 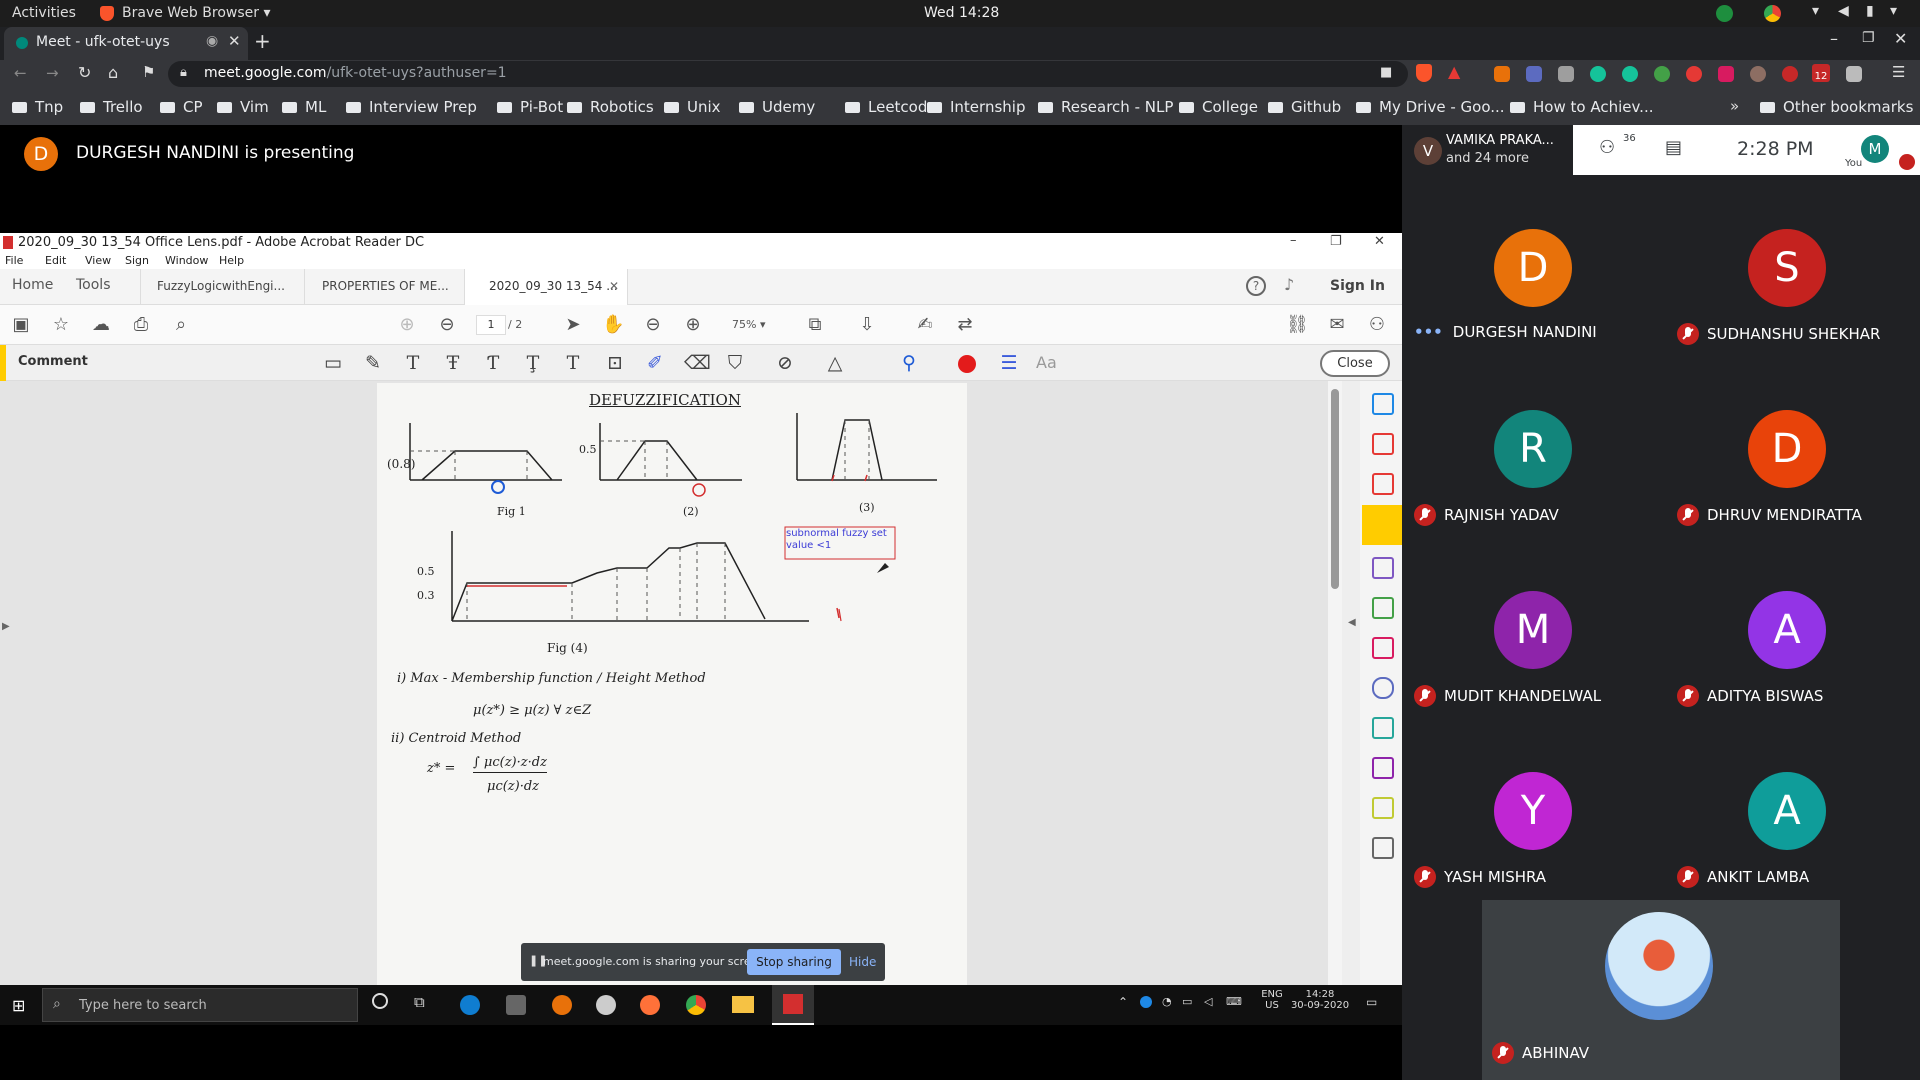 I want to click on back-icon: ←, so click(x=20, y=73).